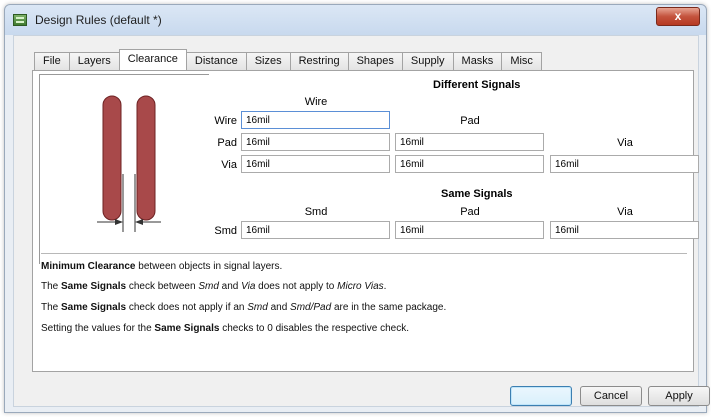  I want to click on tab-misc: Misc, so click(521, 61).